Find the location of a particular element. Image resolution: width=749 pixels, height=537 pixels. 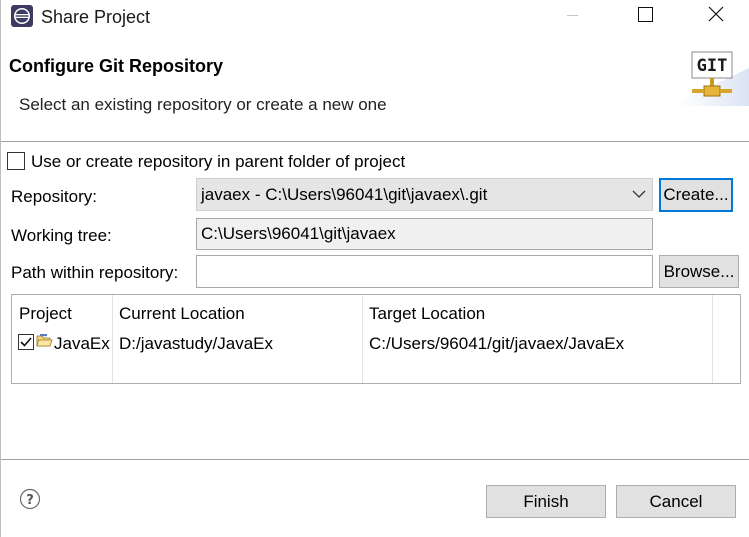

column-header-current-location: Current Location is located at coordinates (182, 314).